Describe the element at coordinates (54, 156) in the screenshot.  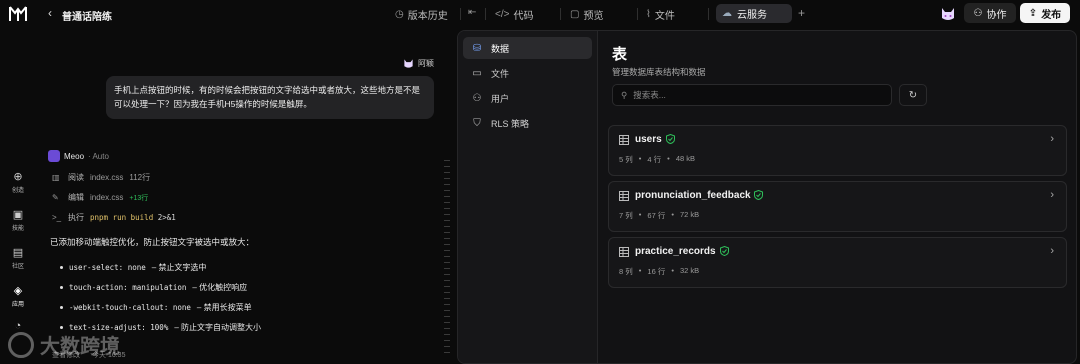
I see `assistant-logo-icon` at that location.